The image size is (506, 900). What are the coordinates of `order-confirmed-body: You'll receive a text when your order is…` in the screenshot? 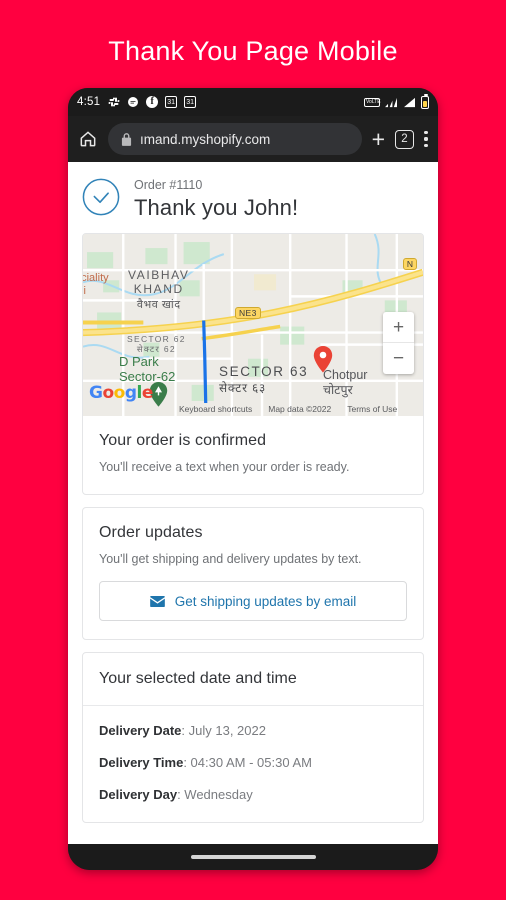 It's located at (224, 467).